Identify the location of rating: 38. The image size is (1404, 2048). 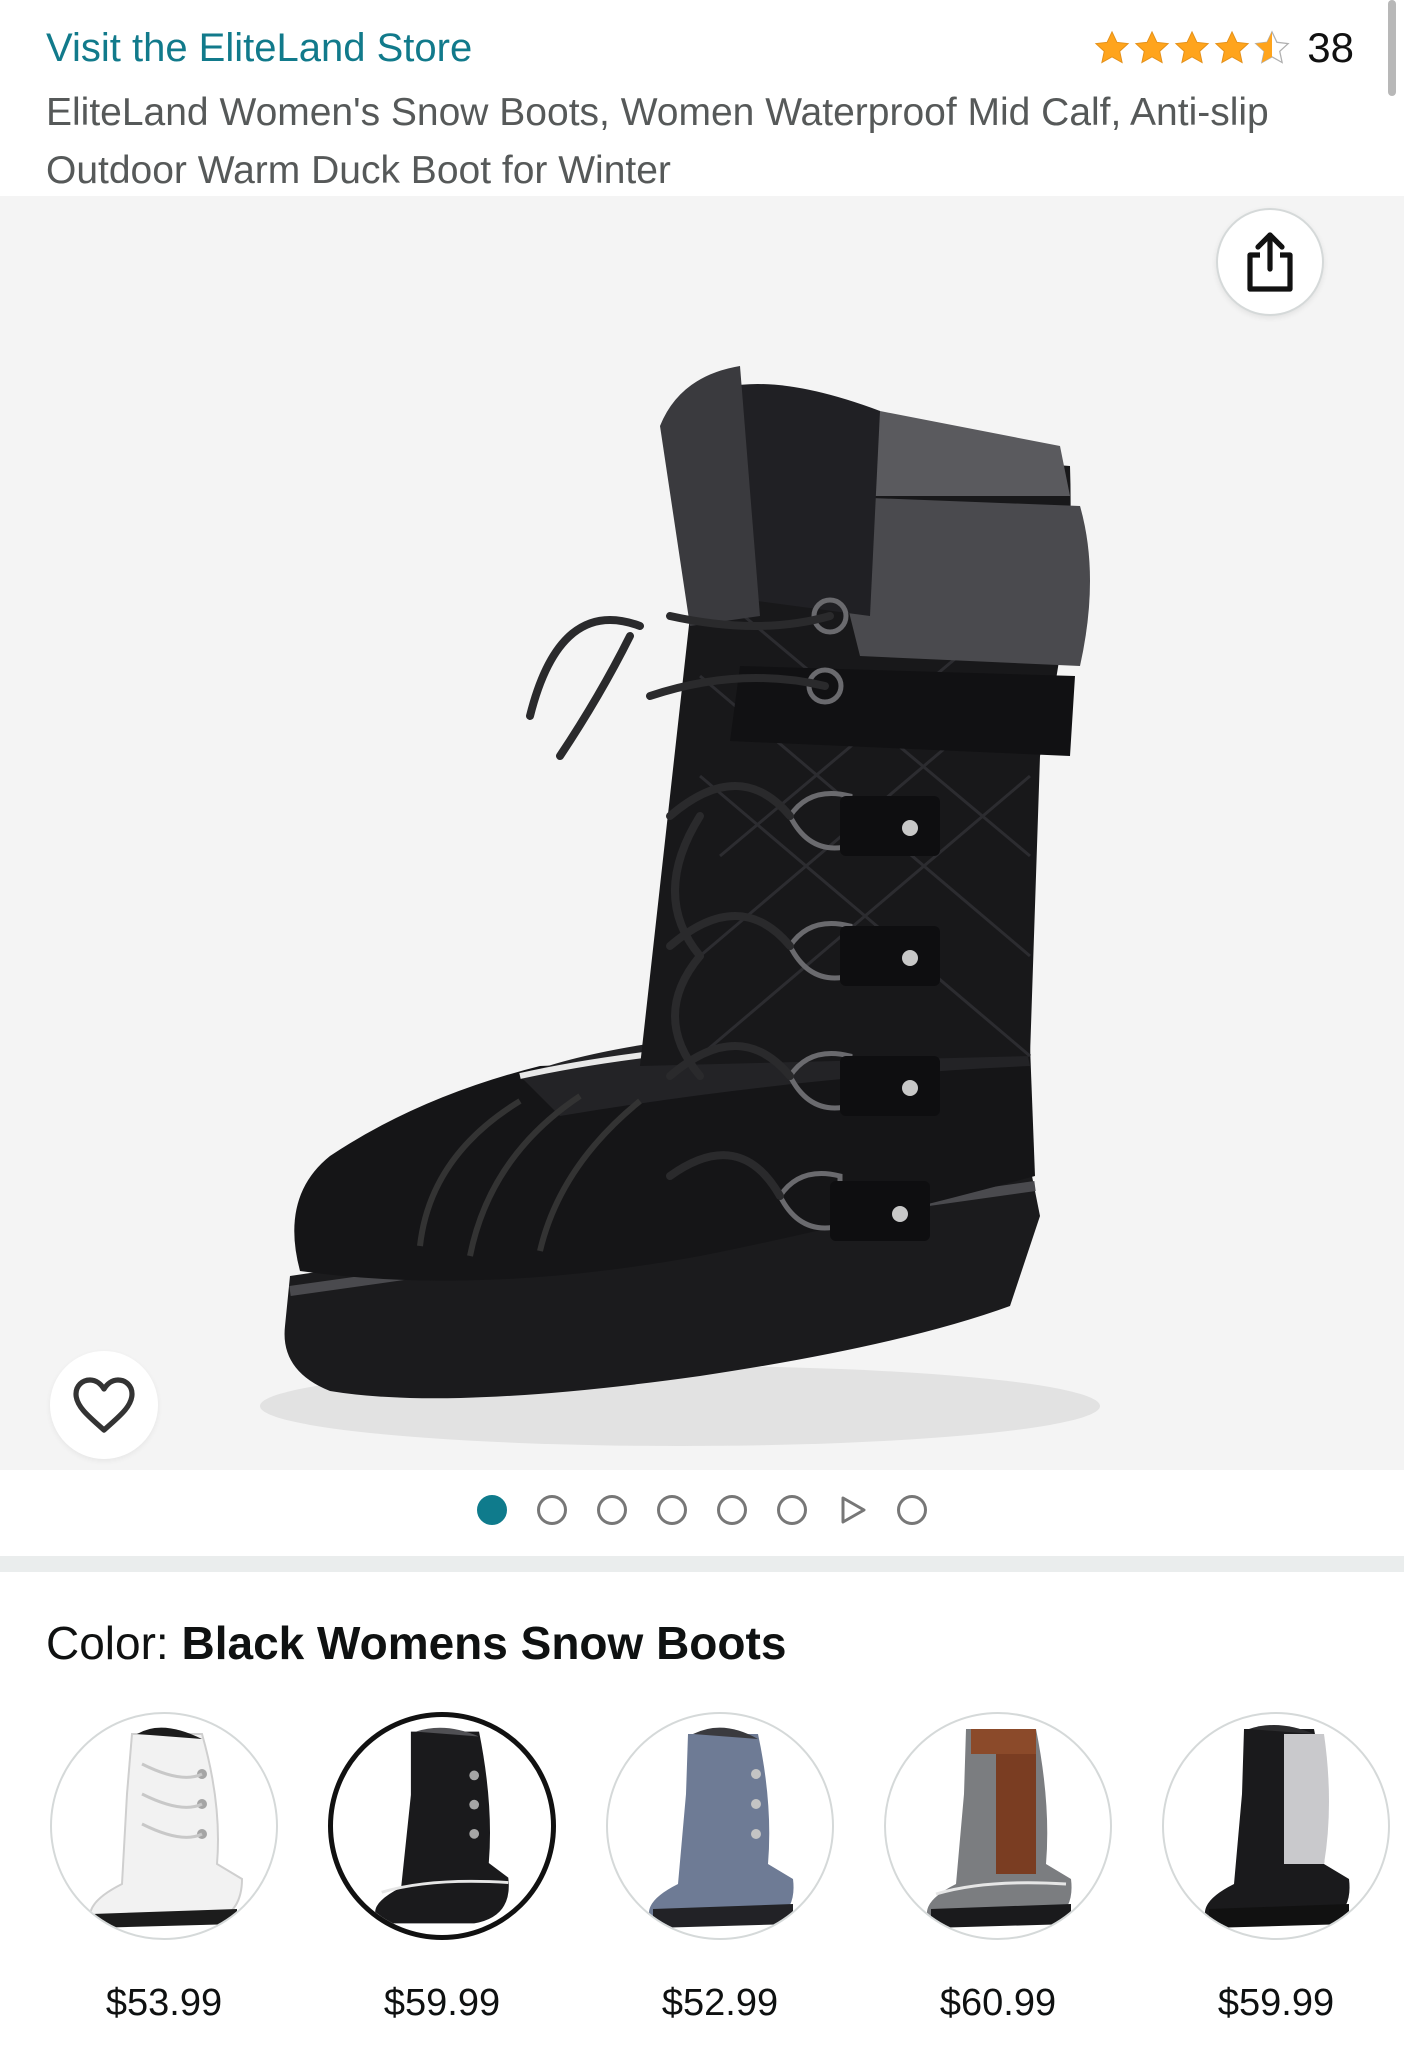
(1223, 48).